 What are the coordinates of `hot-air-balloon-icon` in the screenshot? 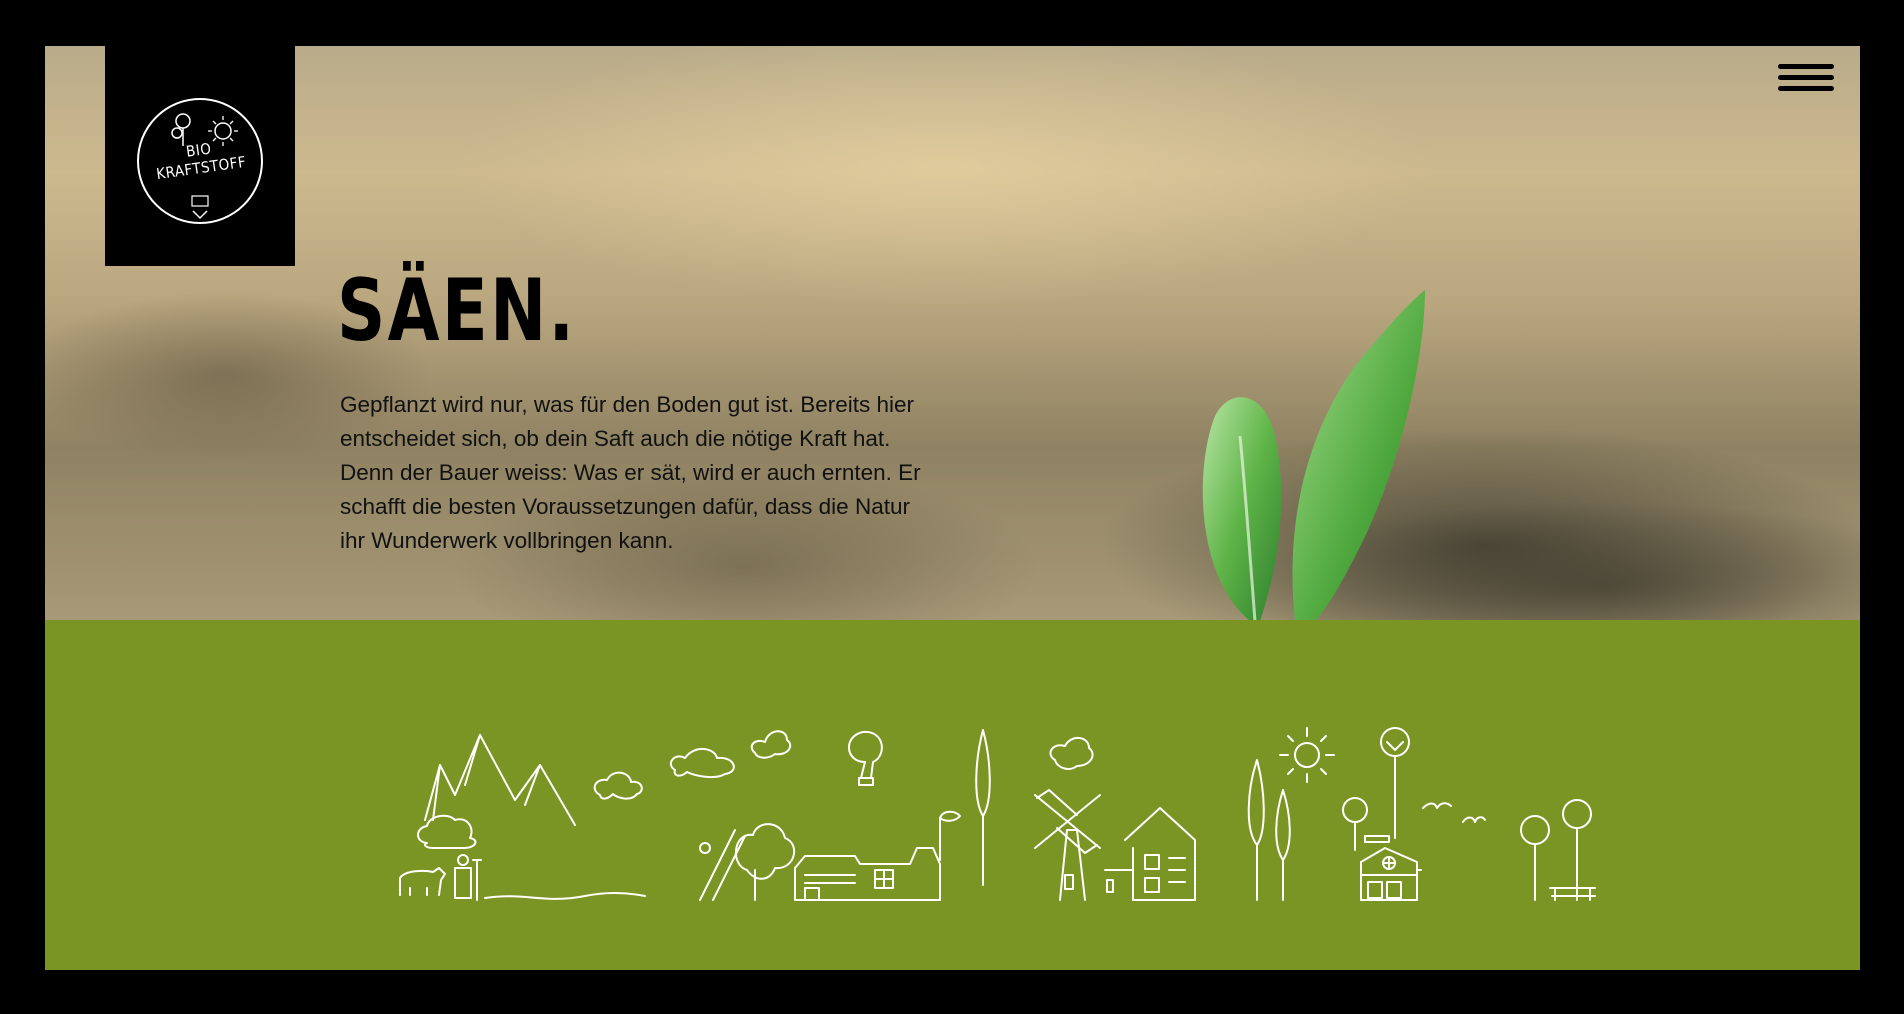 It's located at (865, 758).